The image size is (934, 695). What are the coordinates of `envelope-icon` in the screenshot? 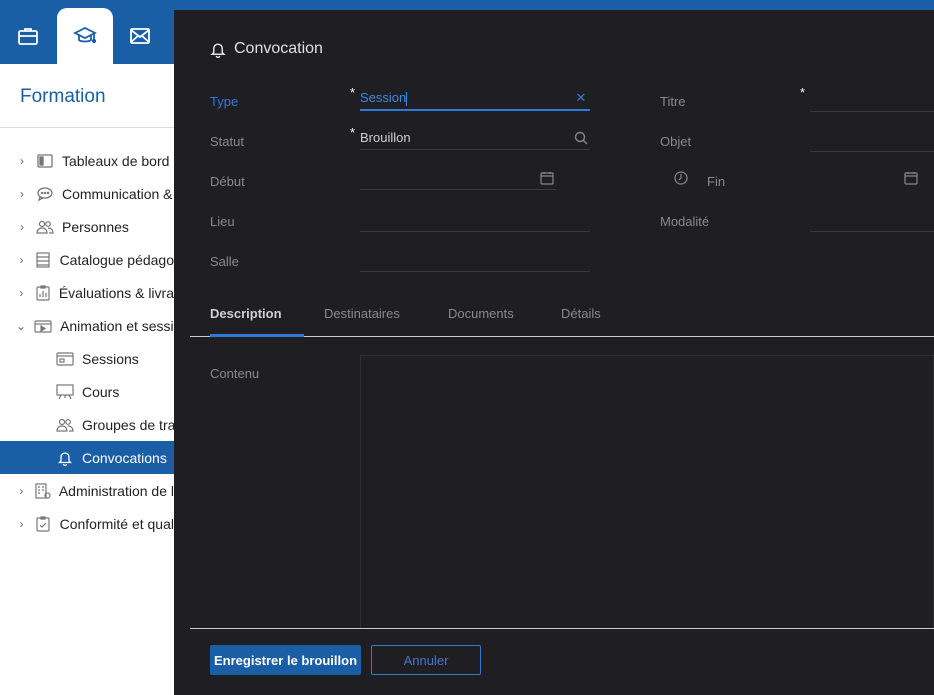 It's located at (140, 36).